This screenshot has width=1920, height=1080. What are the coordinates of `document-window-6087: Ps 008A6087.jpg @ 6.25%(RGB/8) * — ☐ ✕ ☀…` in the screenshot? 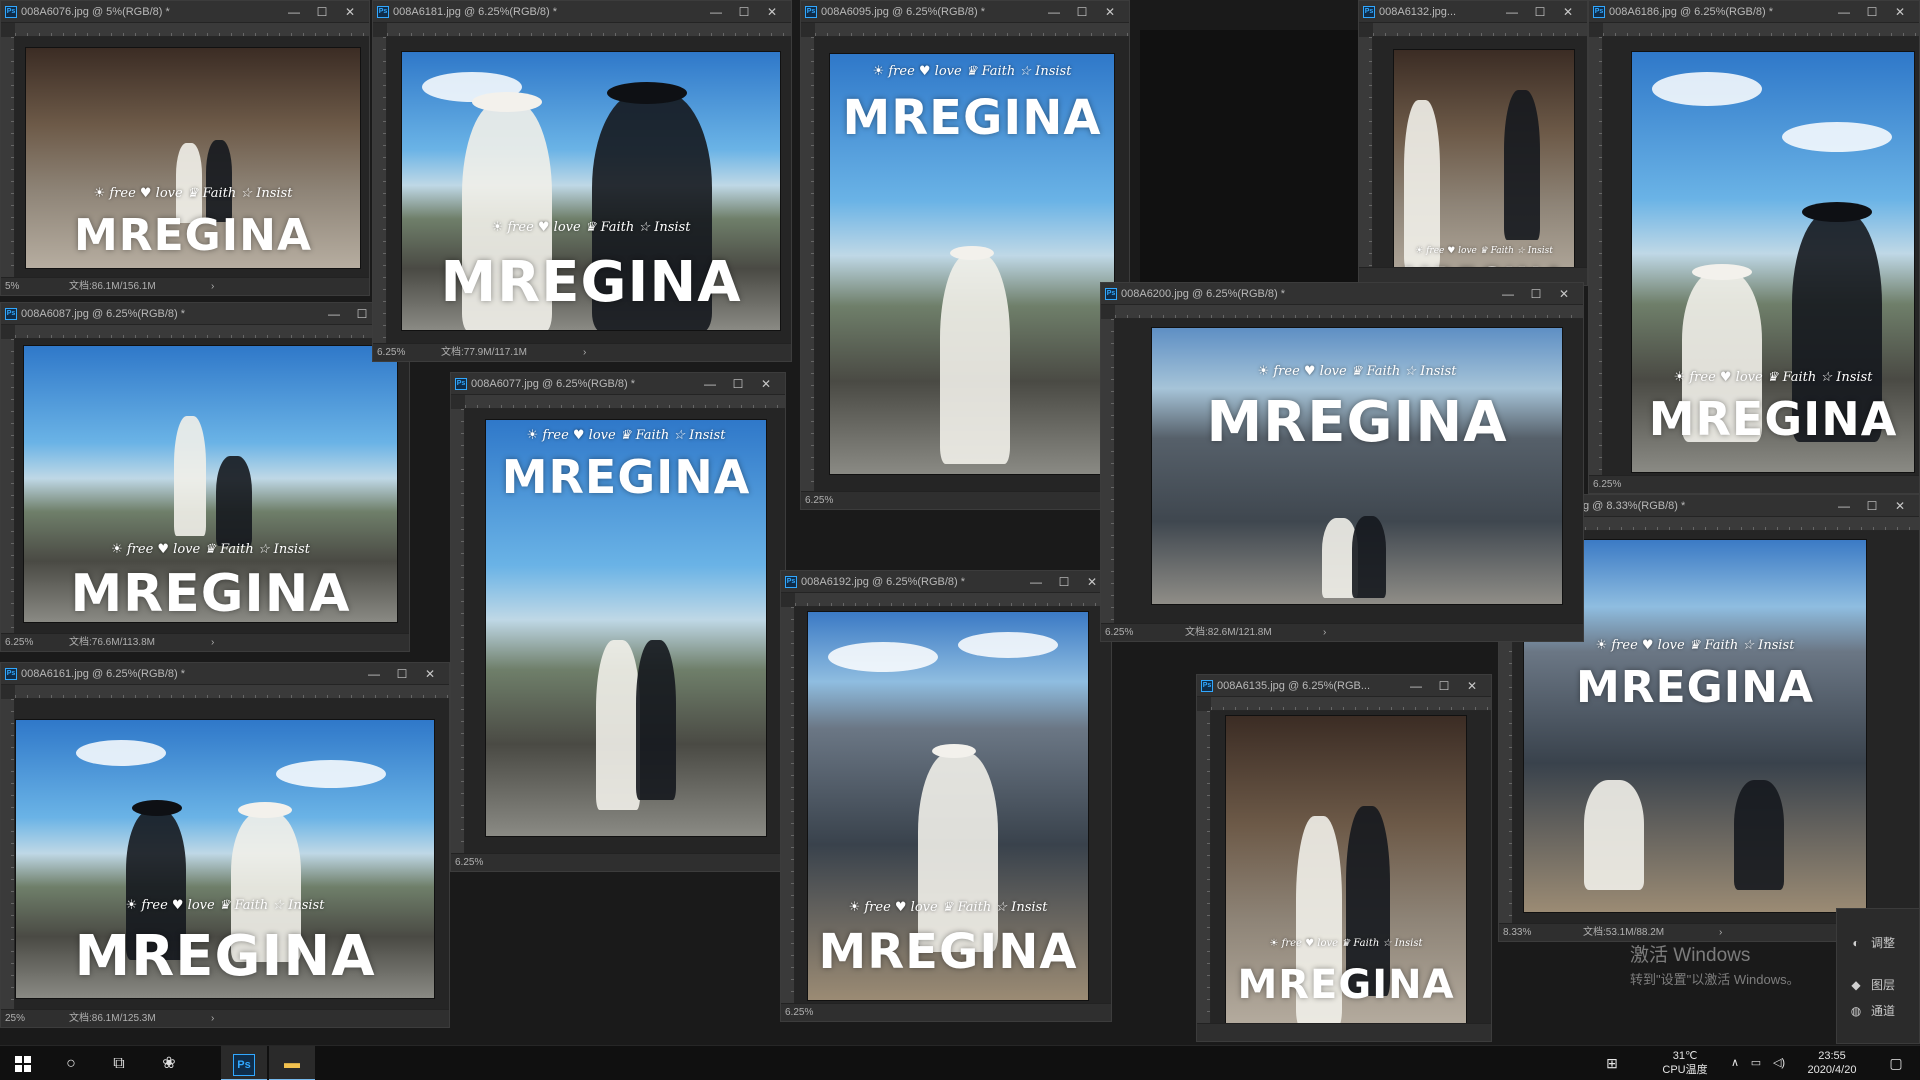 It's located at (205, 477).